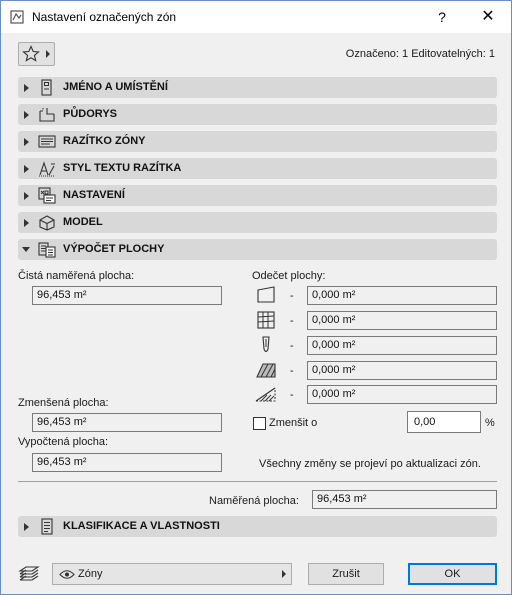 The height and width of the screenshot is (595, 512). I want to click on layer-select-value: Zóny, so click(90, 574).